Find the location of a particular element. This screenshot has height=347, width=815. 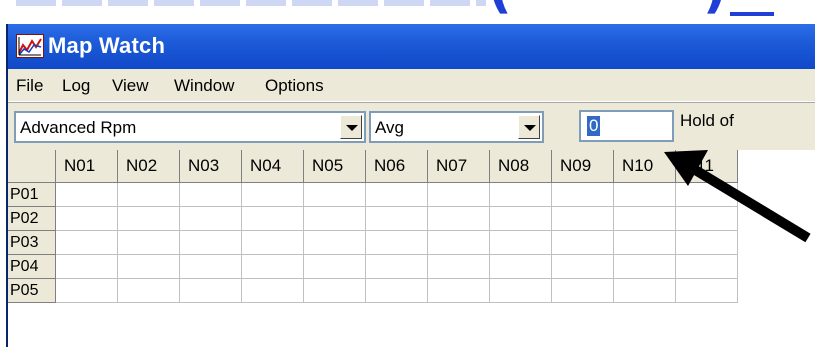

menu-options: Options is located at coordinates (294, 86).